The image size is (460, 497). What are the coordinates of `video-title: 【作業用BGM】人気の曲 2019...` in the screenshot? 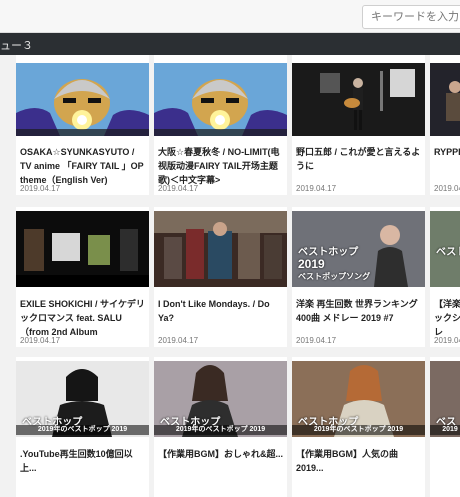 It's located at (347, 461).